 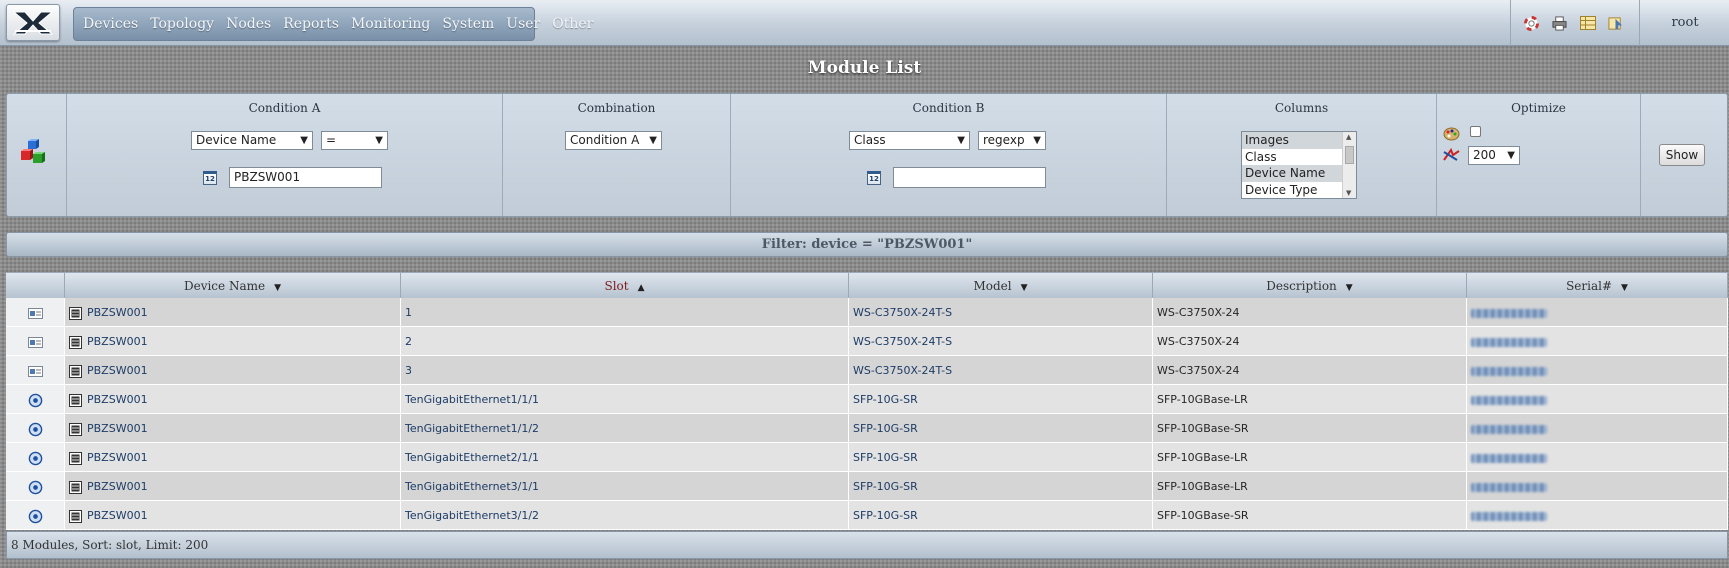 What do you see at coordinates (1299, 190) in the screenshot?
I see `column-option-device-type: Device Type` at bounding box center [1299, 190].